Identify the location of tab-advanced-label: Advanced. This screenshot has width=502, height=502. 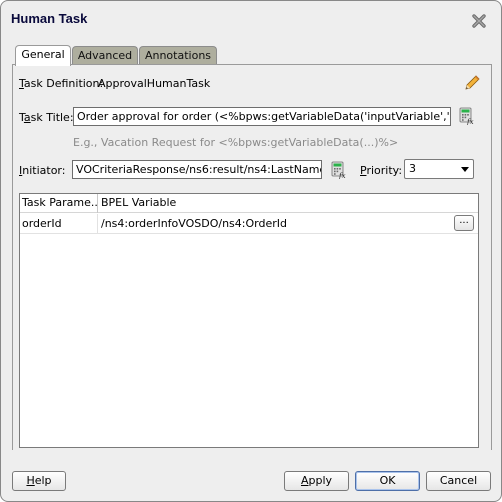
(105, 55).